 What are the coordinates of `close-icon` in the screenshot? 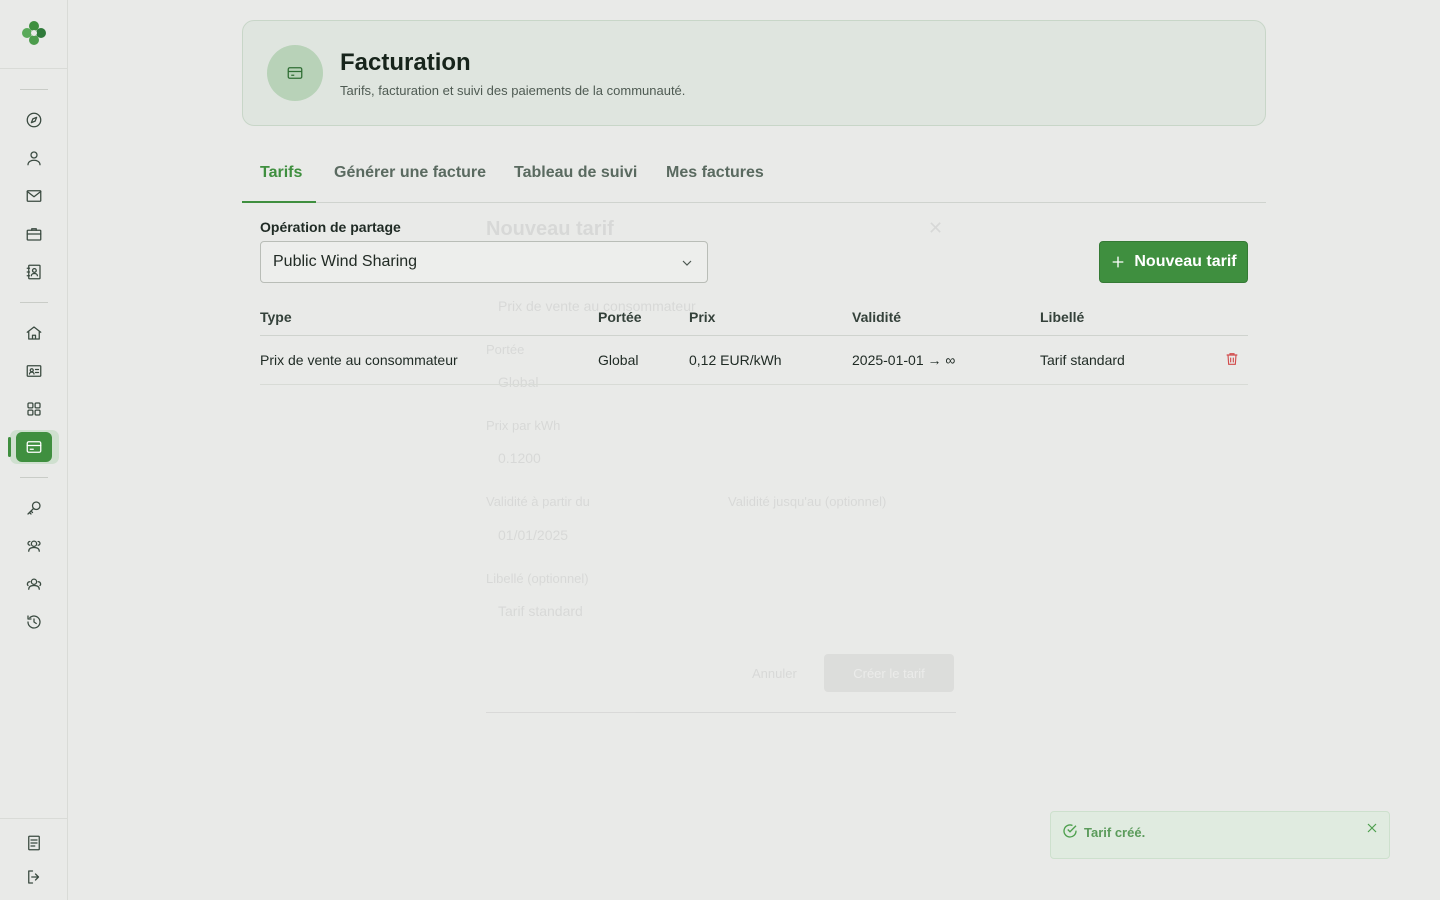 It's located at (1372, 828).